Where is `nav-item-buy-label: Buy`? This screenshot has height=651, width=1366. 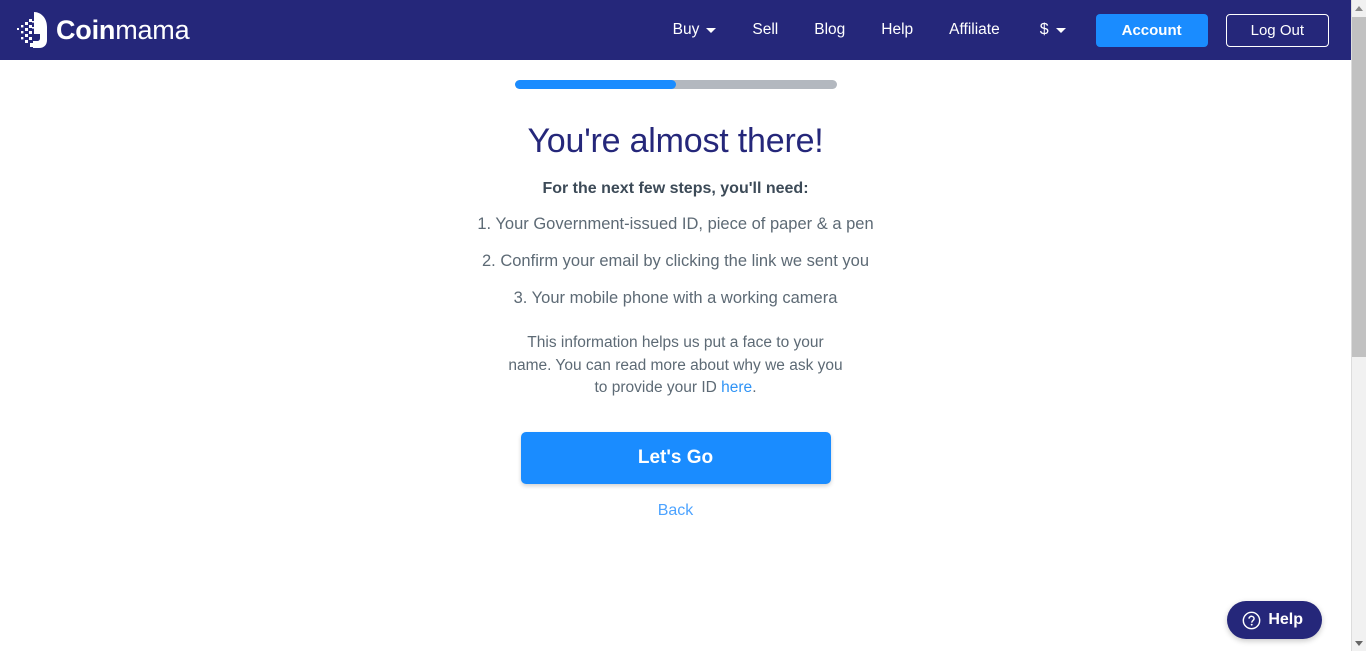 nav-item-buy-label: Buy is located at coordinates (686, 29).